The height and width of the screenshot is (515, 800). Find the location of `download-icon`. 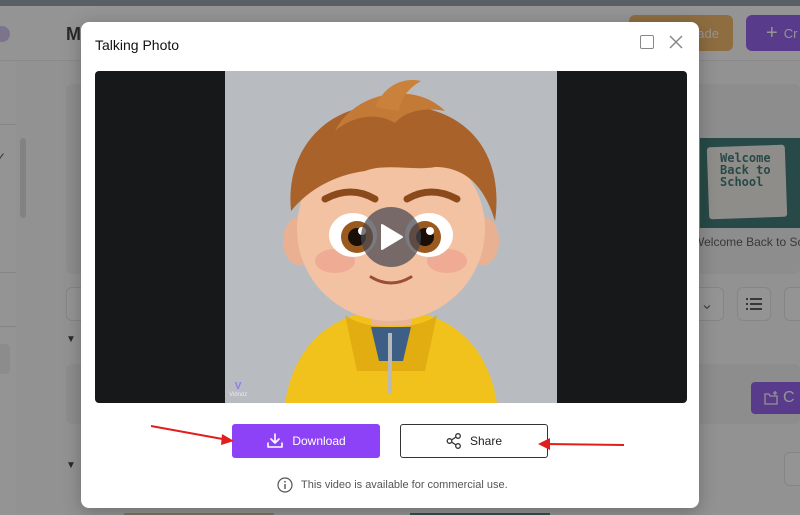

download-icon is located at coordinates (275, 440).